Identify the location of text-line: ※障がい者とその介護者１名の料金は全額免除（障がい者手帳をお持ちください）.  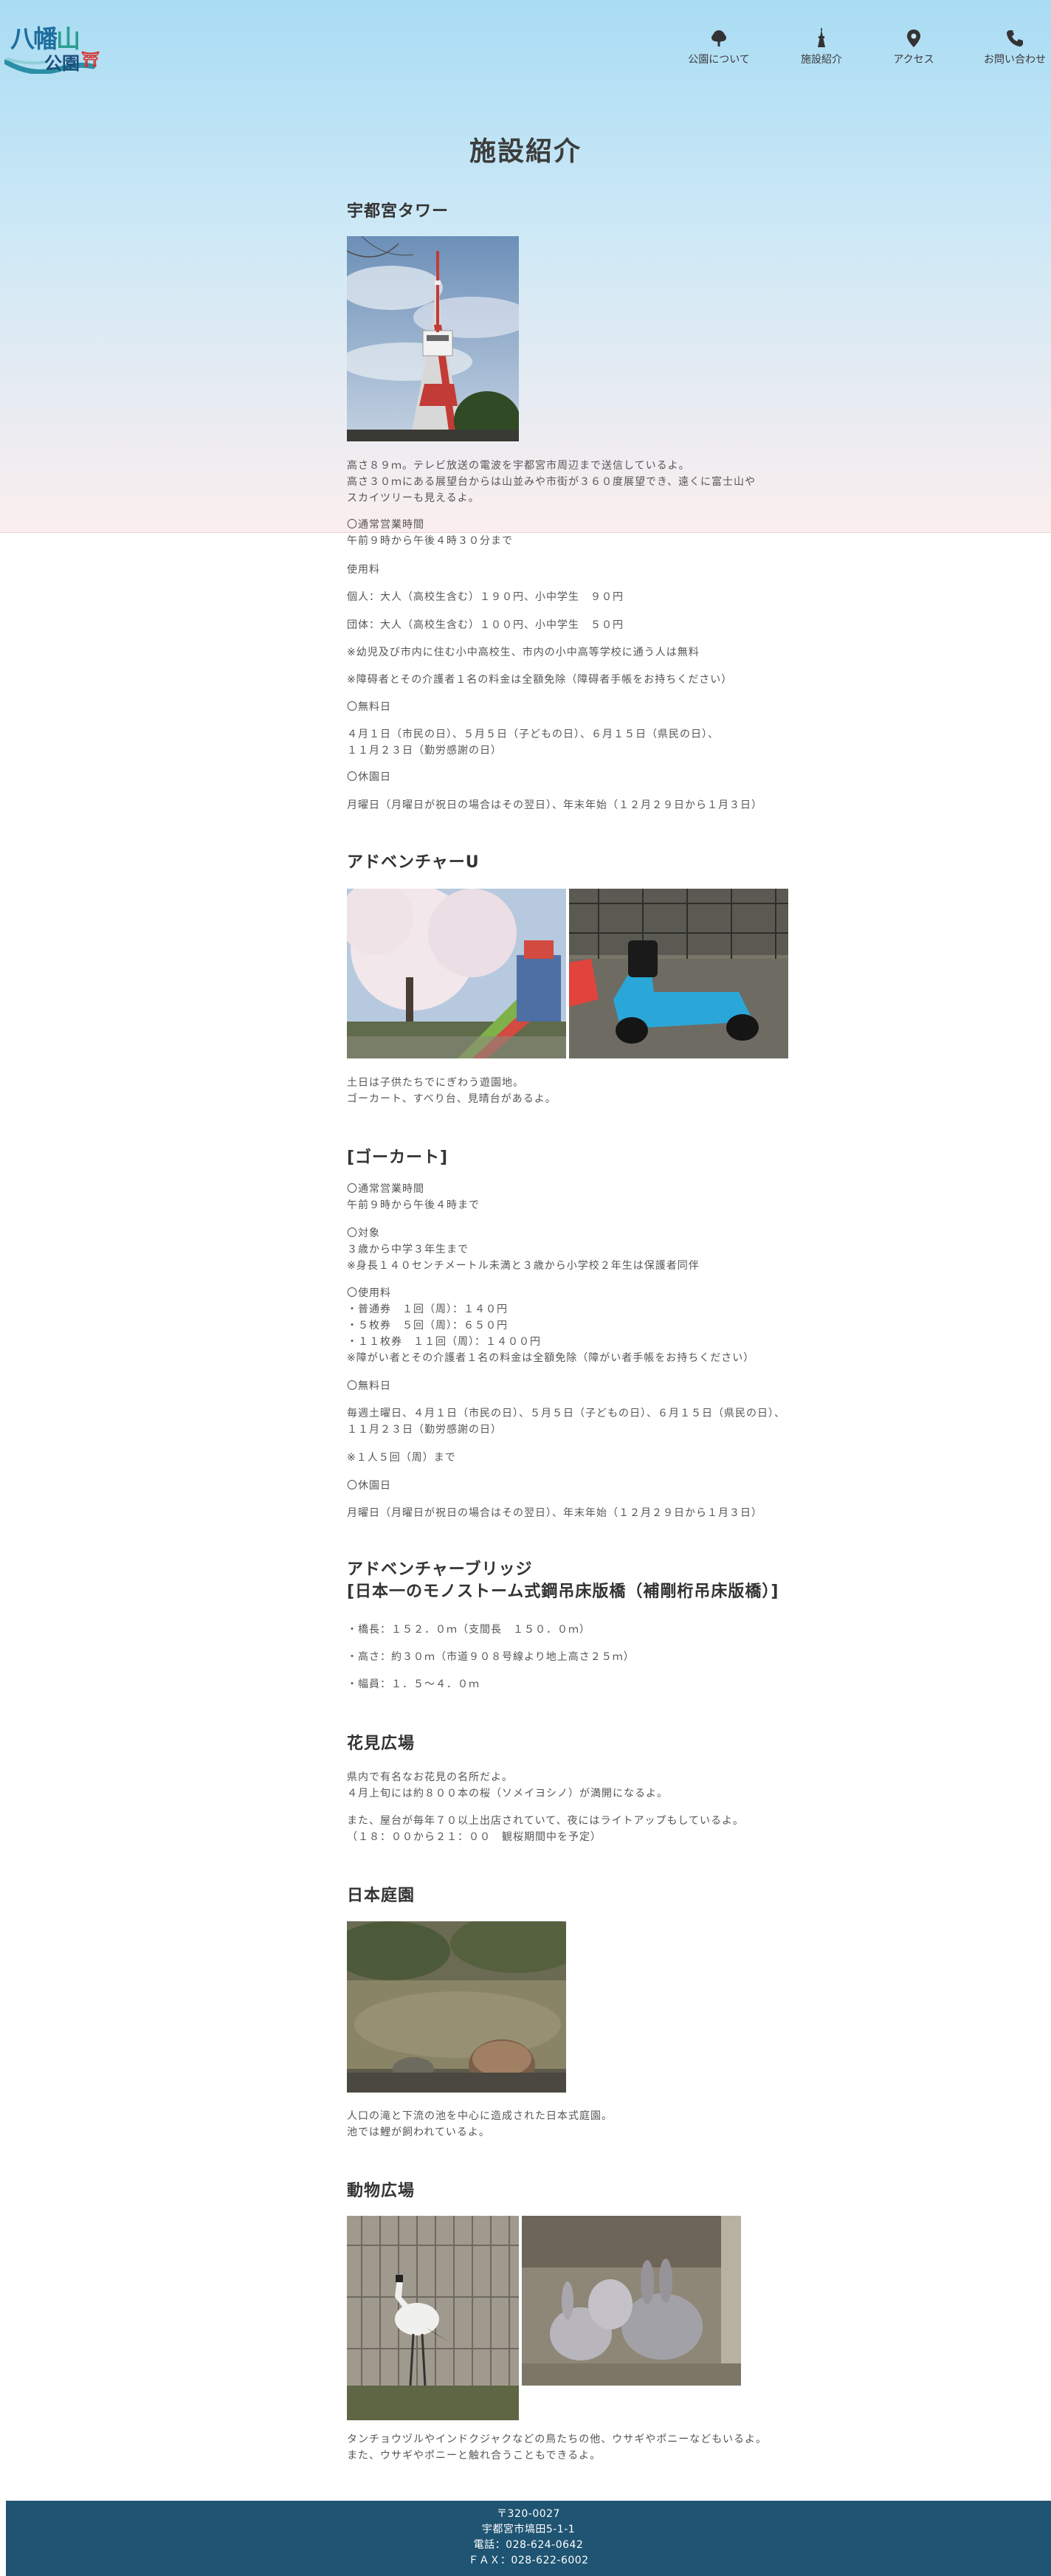
(551, 1358).